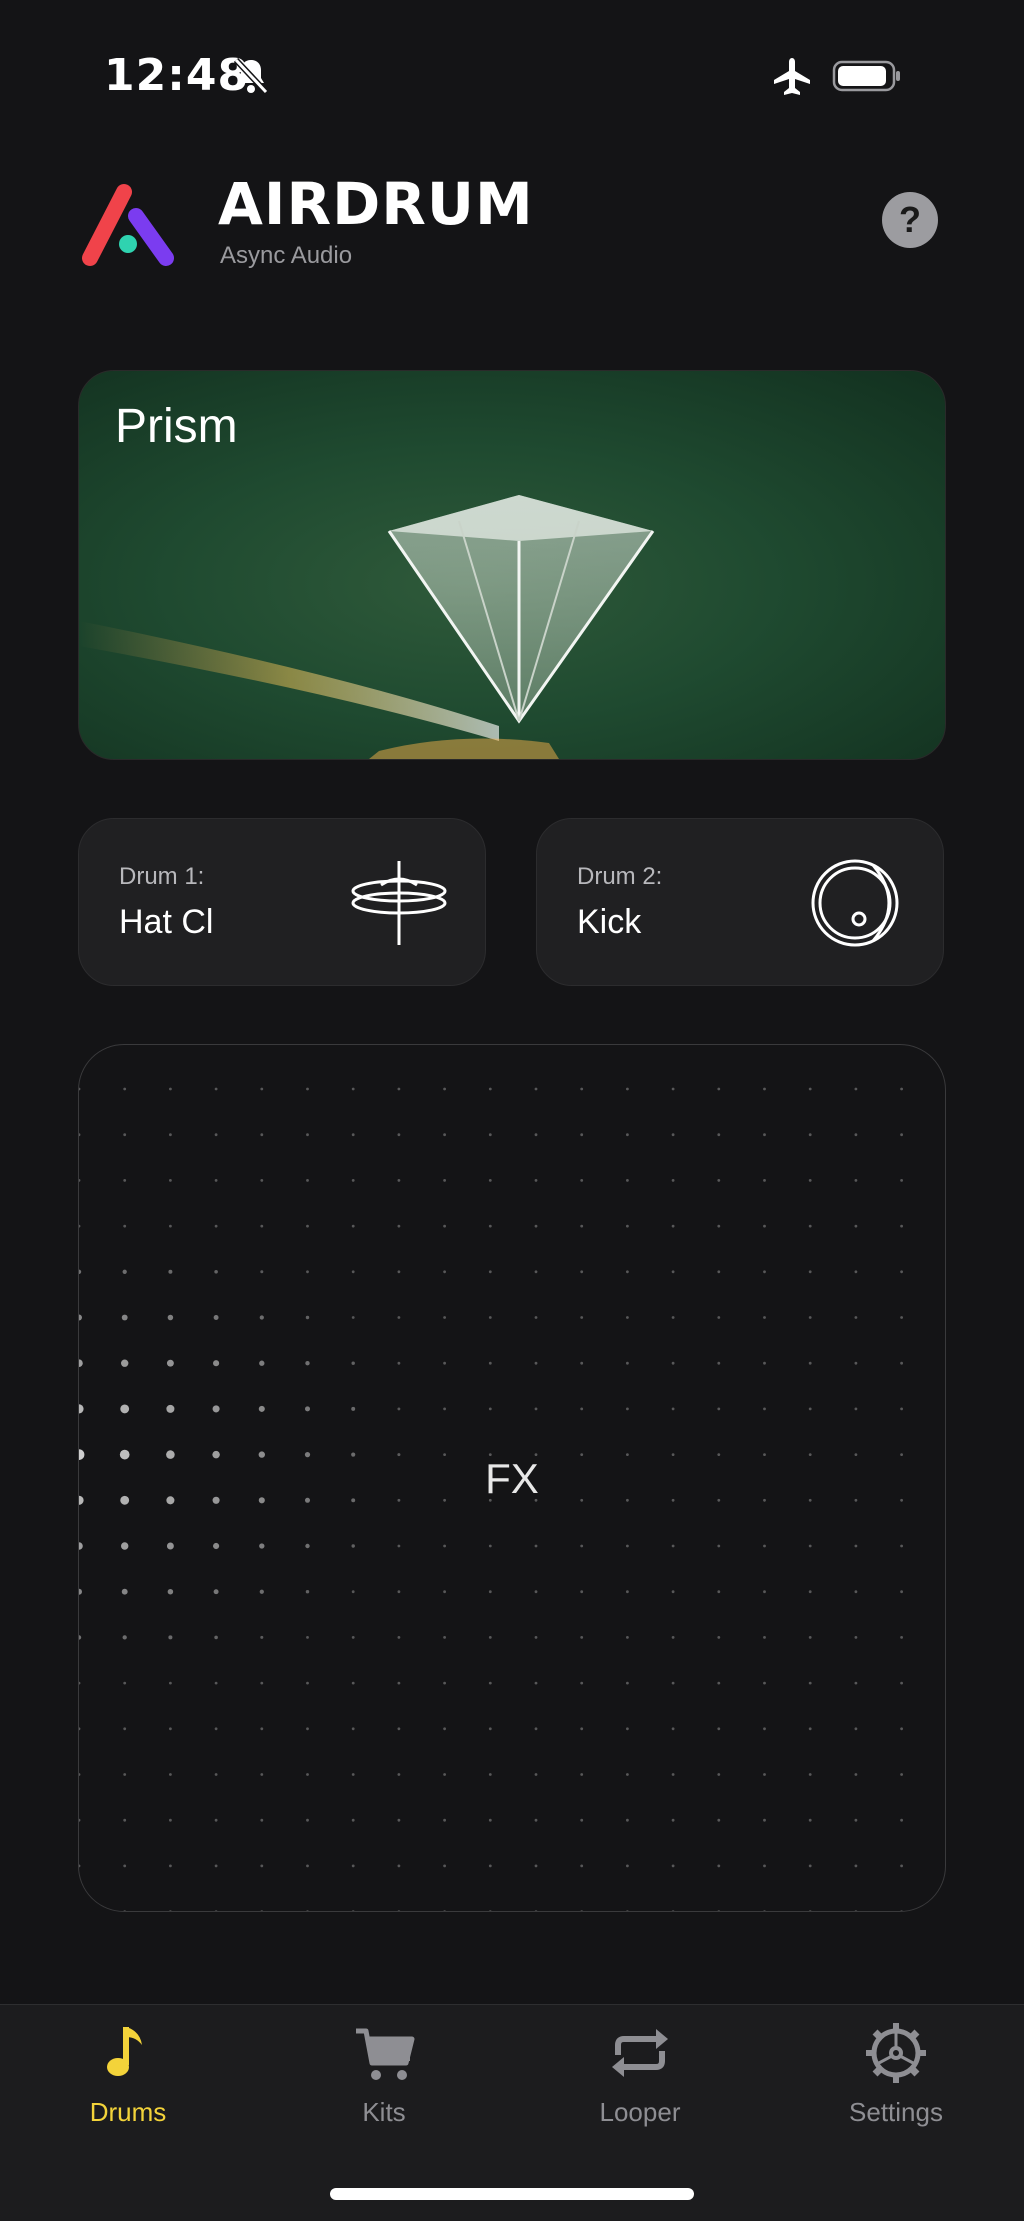  I want to click on drum-1-label: Drum 1:, so click(162, 876).